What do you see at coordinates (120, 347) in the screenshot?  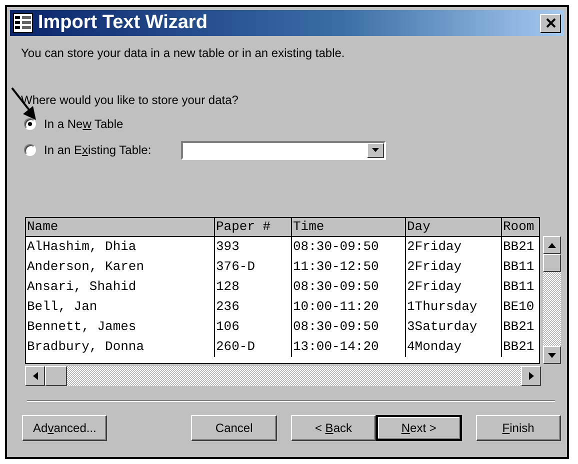 I see `table-cell: Bradbury, Donna` at bounding box center [120, 347].